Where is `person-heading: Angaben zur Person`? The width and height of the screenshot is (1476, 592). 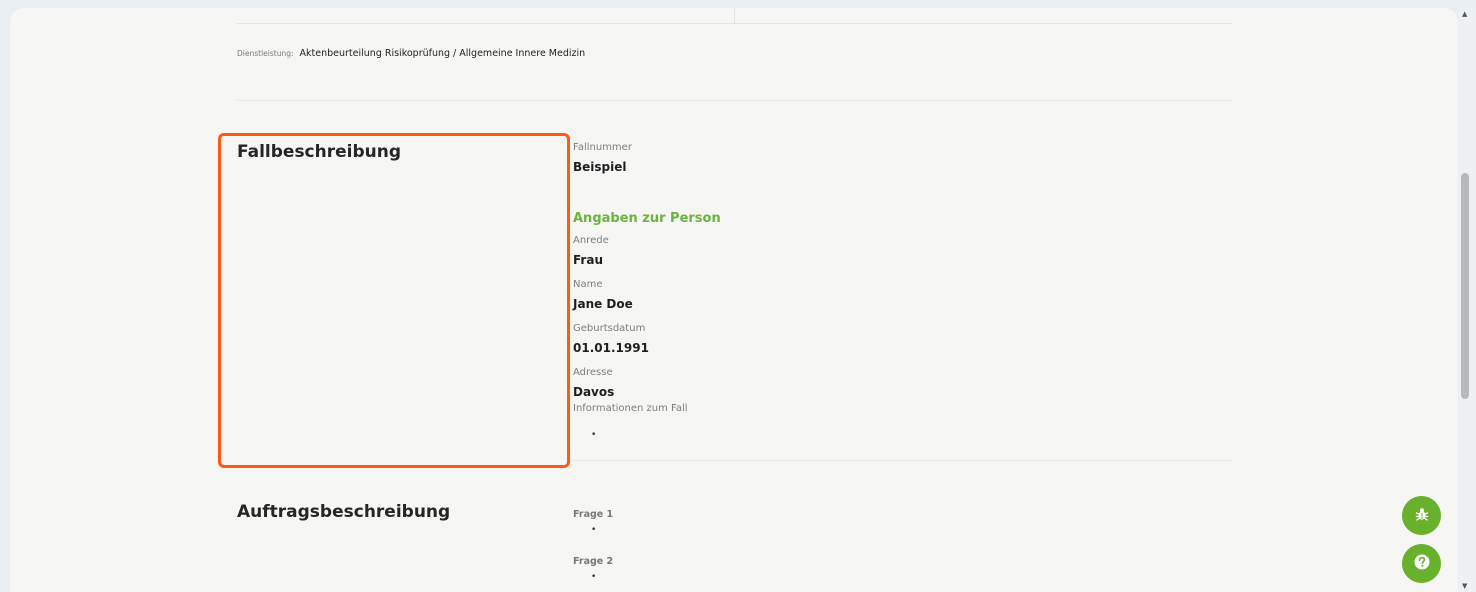
person-heading: Angaben zur Person is located at coordinates (647, 218).